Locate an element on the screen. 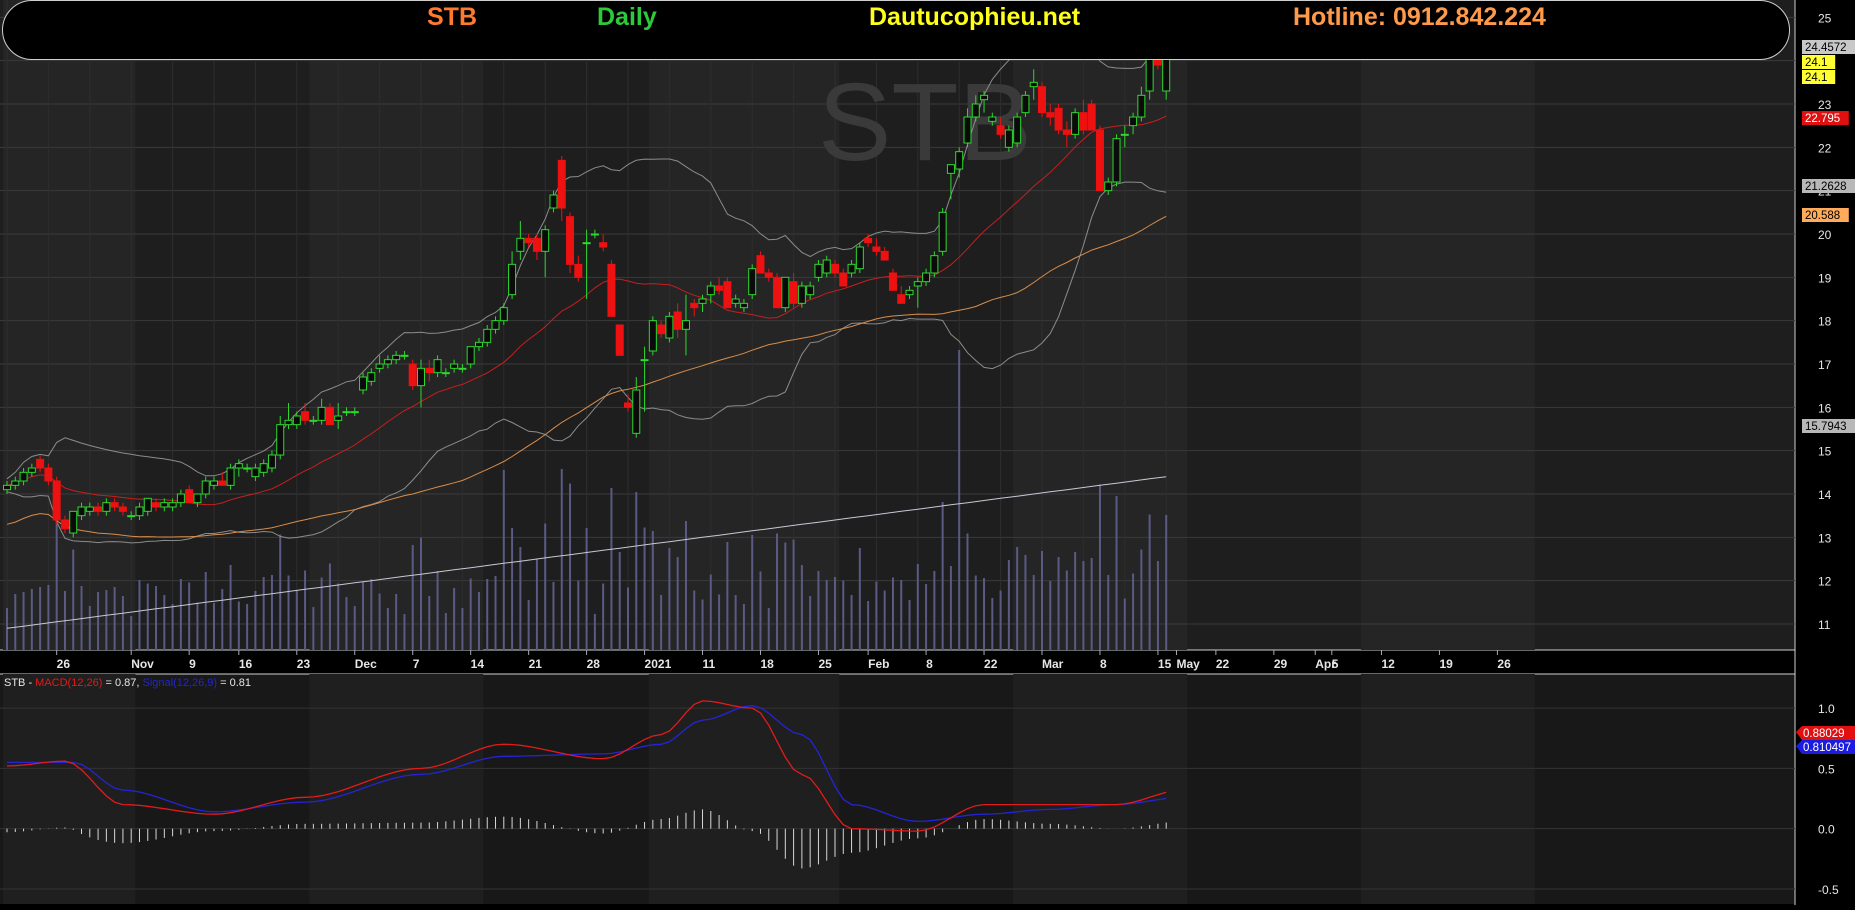 This screenshot has width=1855, height=910. x-tick-label: 16 is located at coordinates (246, 664).